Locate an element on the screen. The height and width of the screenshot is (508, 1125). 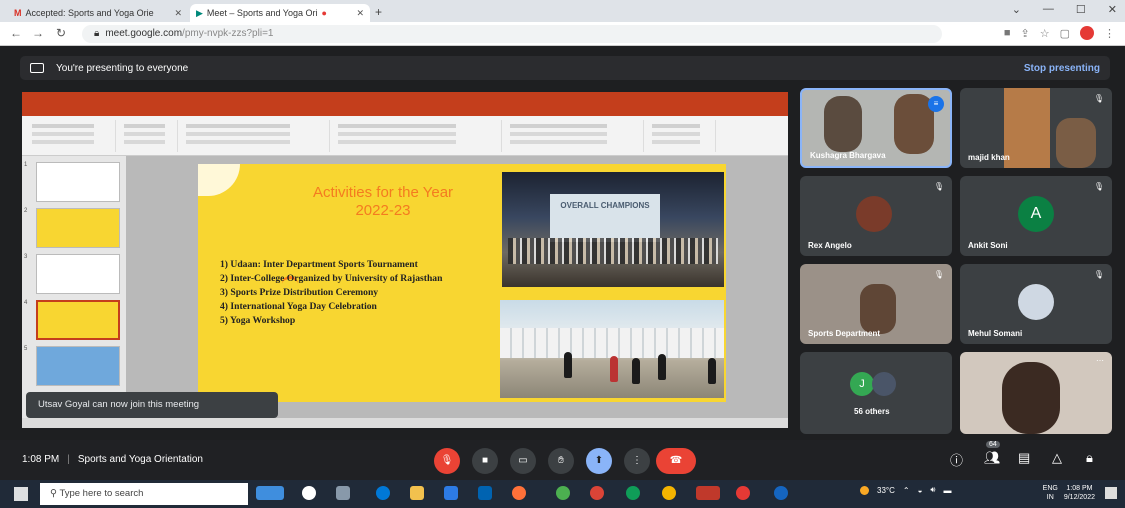
reload-icon: ↻ is located at coordinates (61, 33).